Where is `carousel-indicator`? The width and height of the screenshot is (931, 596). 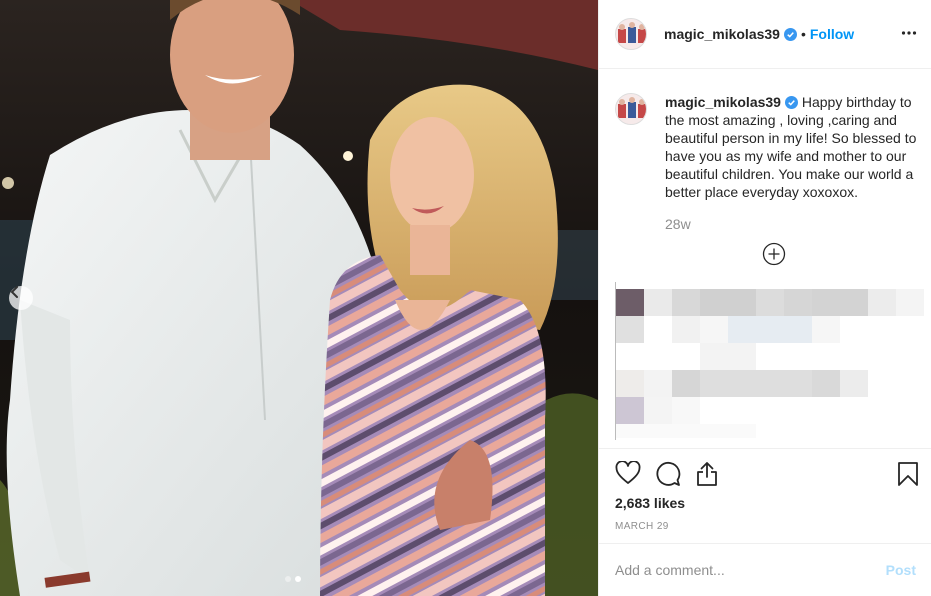 carousel-indicator is located at coordinates (293, 579).